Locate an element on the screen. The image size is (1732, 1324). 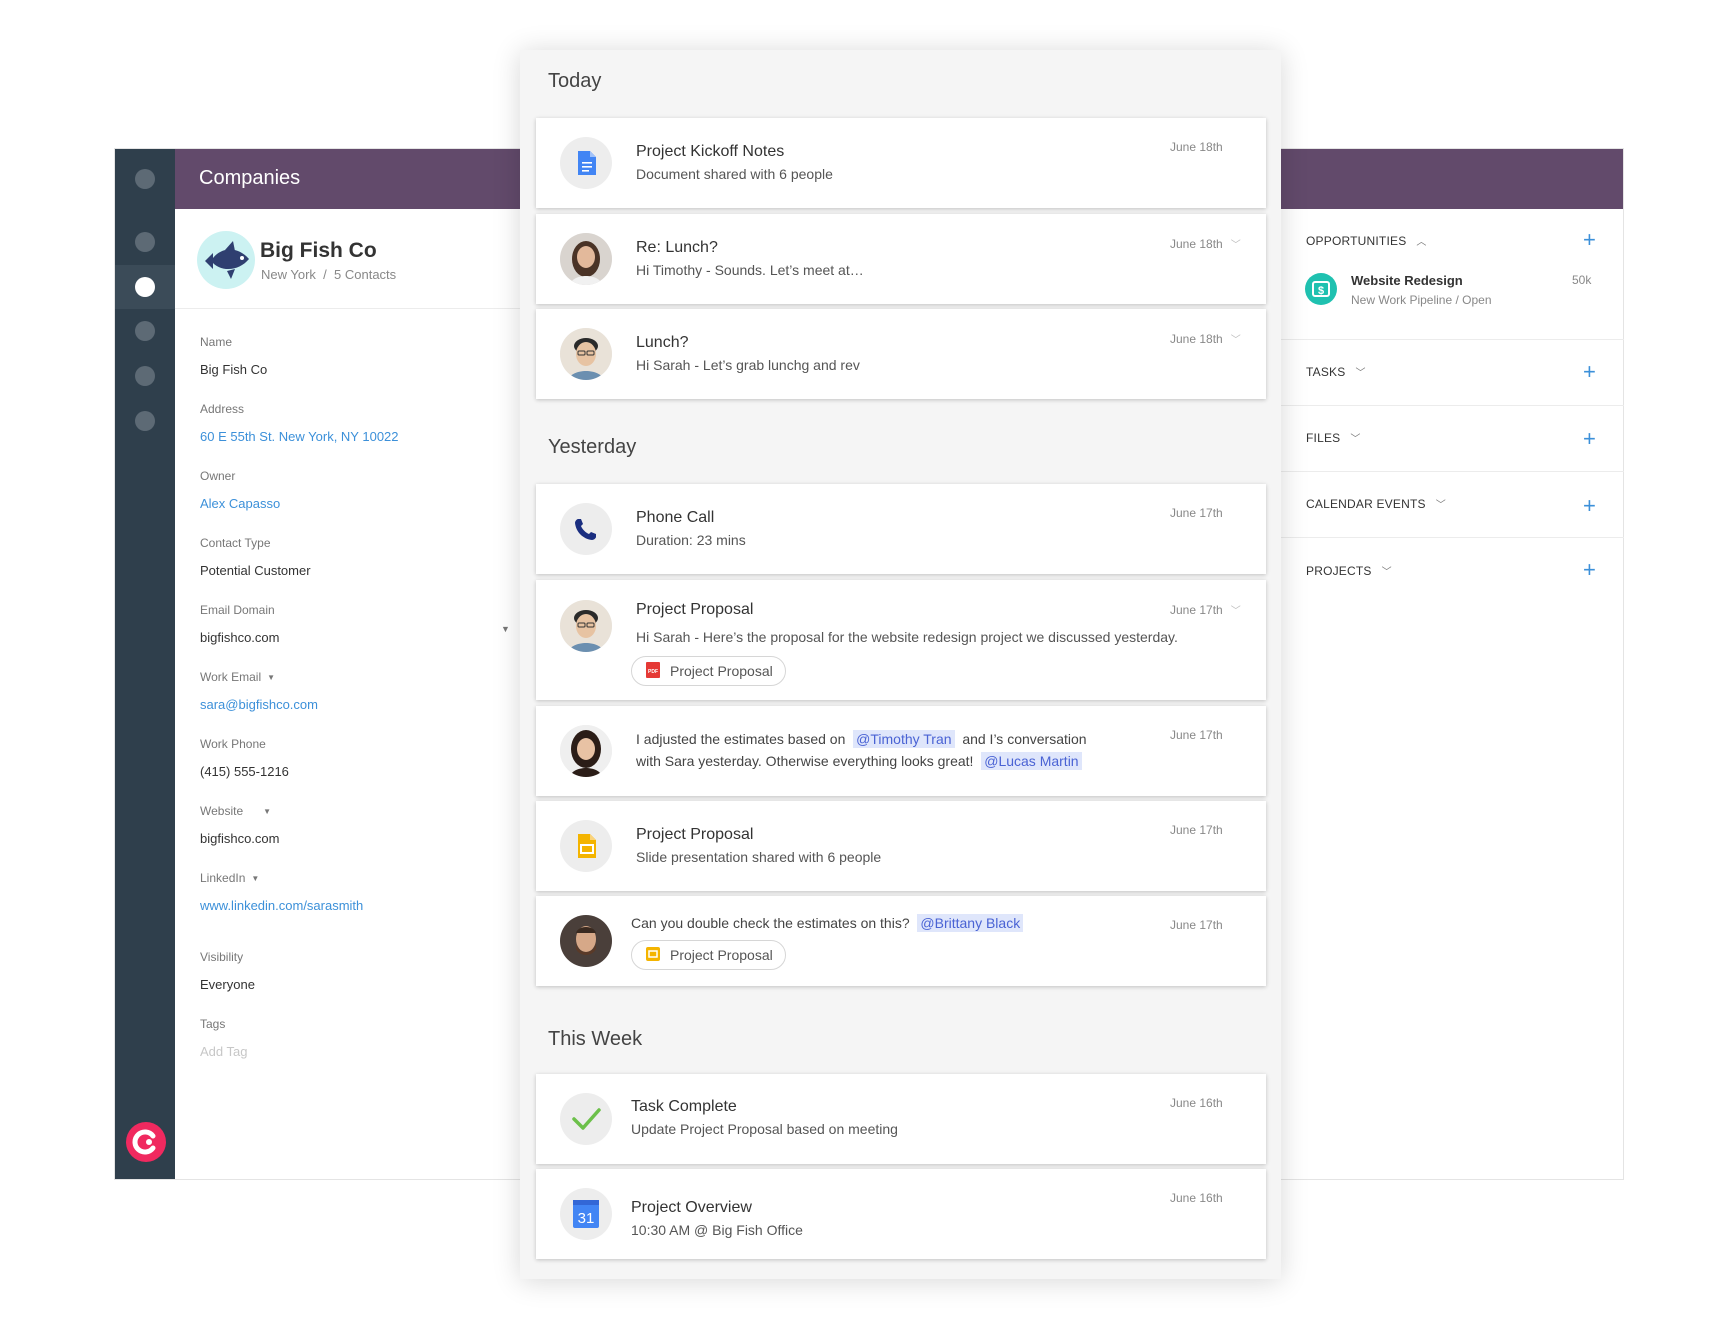
section-title: FILES is located at coordinates (1323, 437).